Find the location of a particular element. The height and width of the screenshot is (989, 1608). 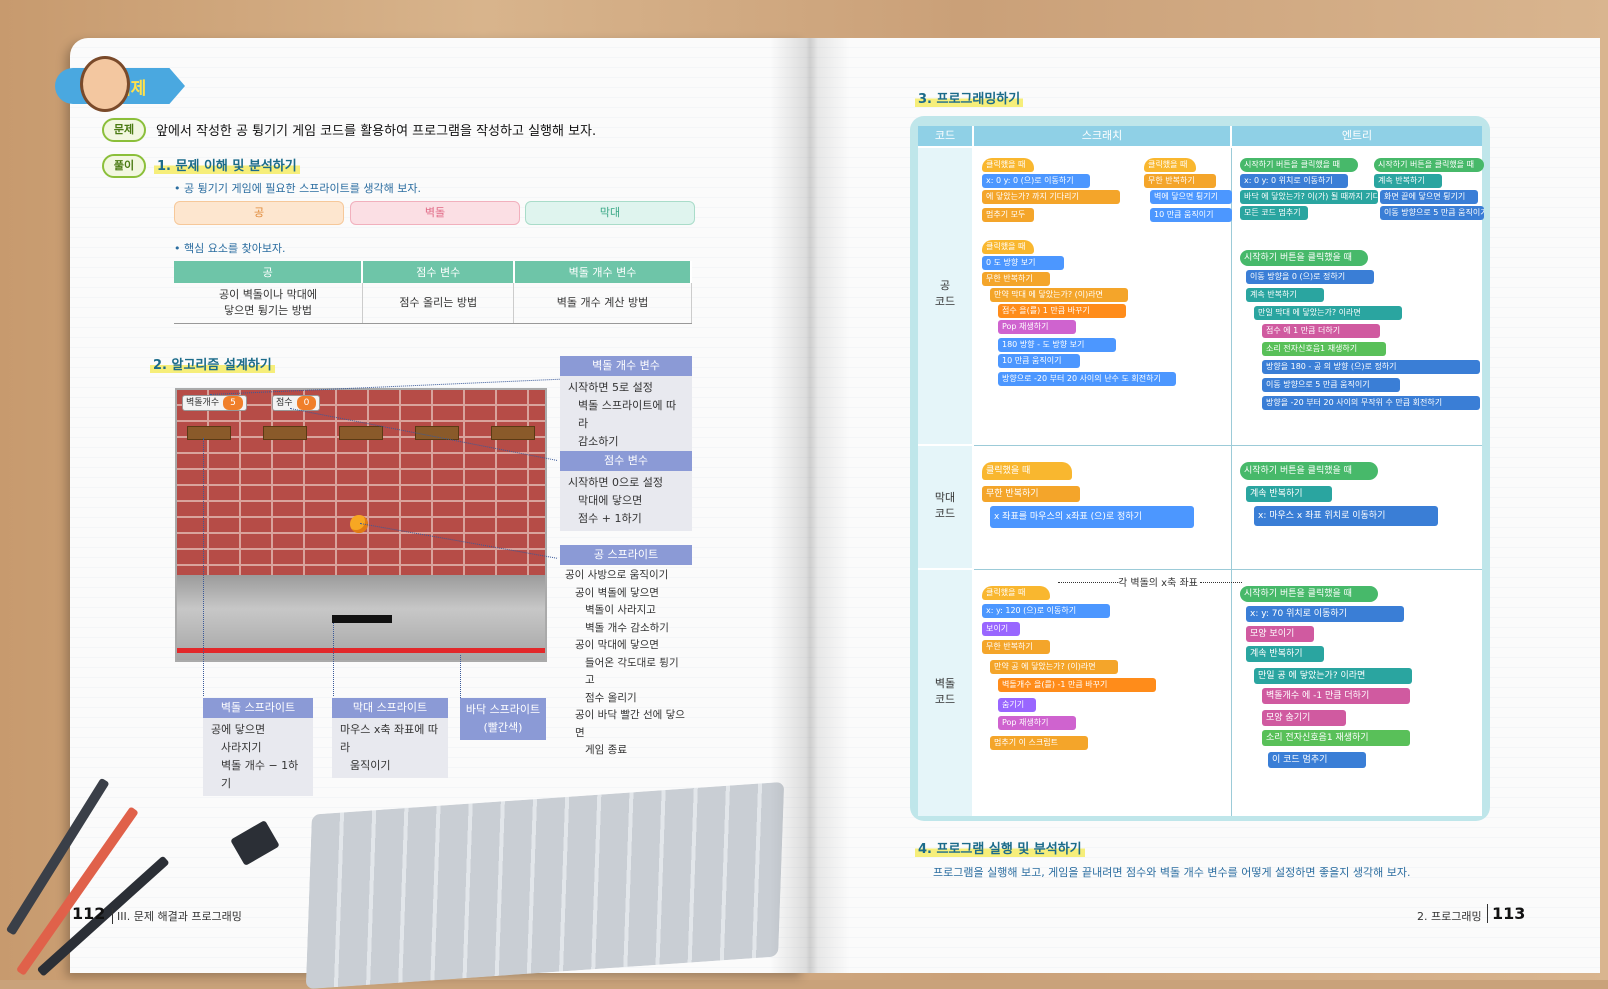

entry-data-block: 점수 에 1 만큼 더하기 is located at coordinates (1321, 331).